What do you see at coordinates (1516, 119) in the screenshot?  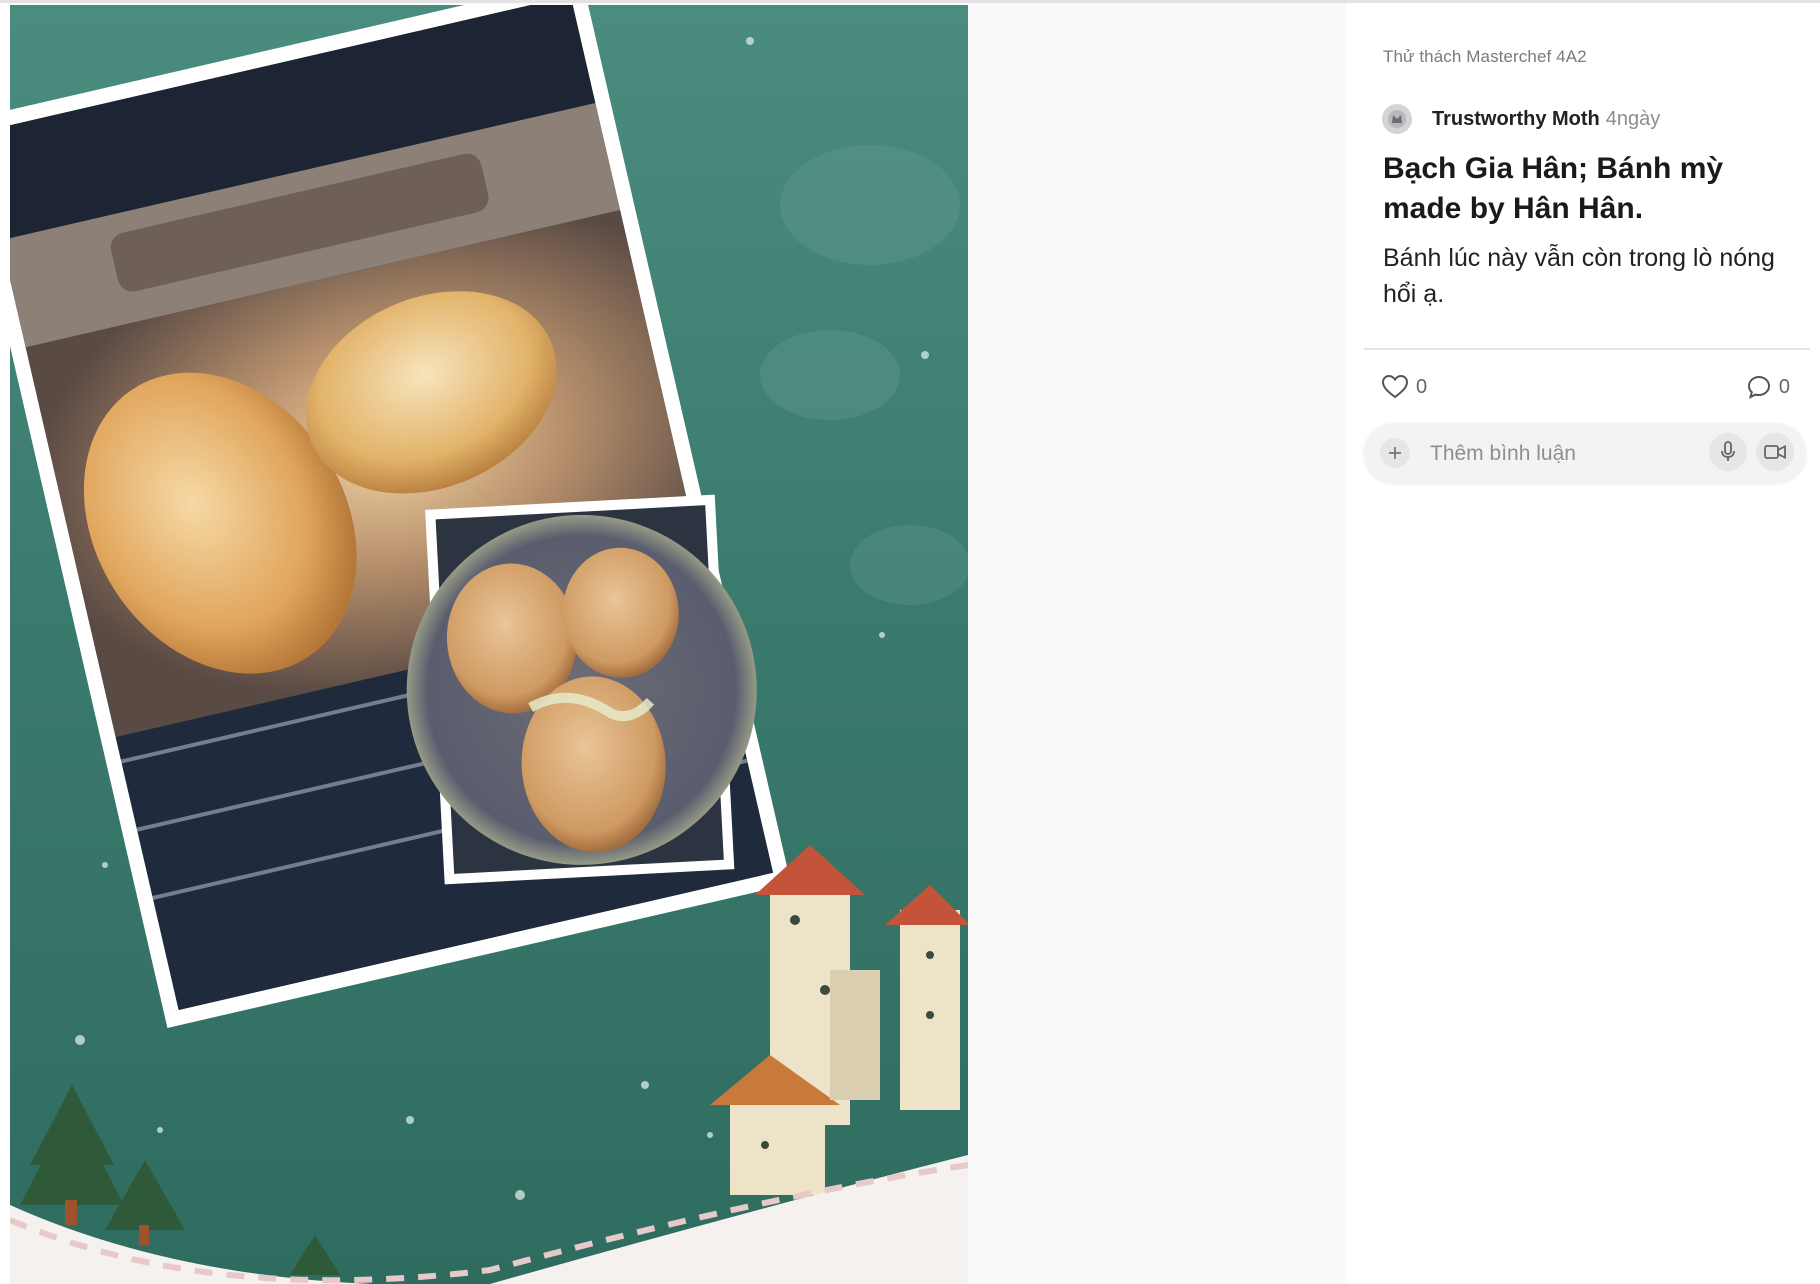 I see `author-name: Trustworthy Moth` at bounding box center [1516, 119].